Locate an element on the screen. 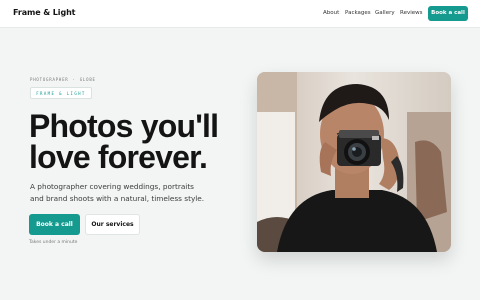 This screenshot has height=300, width=480. nav-link-packages: Packages is located at coordinates (358, 13).